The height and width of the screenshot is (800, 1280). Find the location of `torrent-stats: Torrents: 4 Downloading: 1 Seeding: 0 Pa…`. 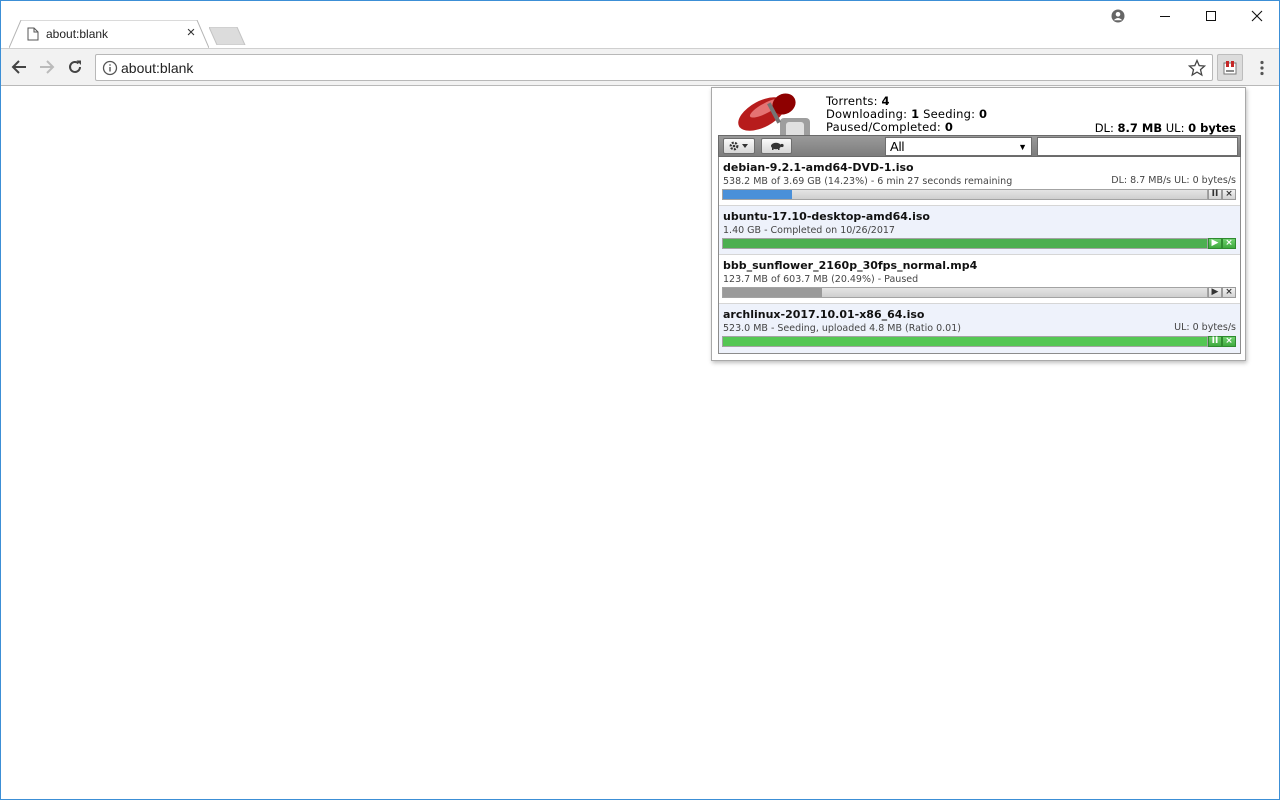

torrent-stats: Torrents: 4 Downloading: 1 Seeding: 0 Pa… is located at coordinates (906, 114).